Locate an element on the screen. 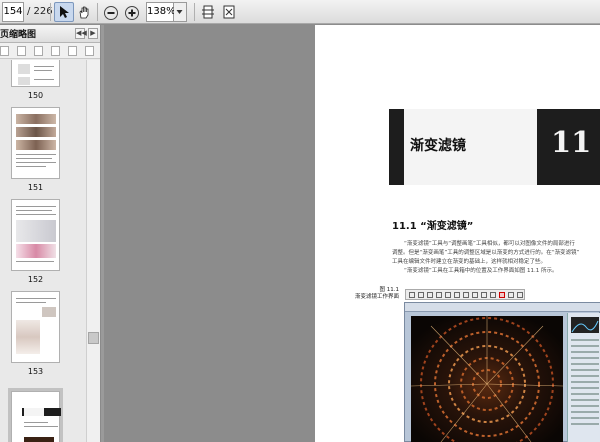  page-thumbnail-selected is located at coordinates (35, 415).